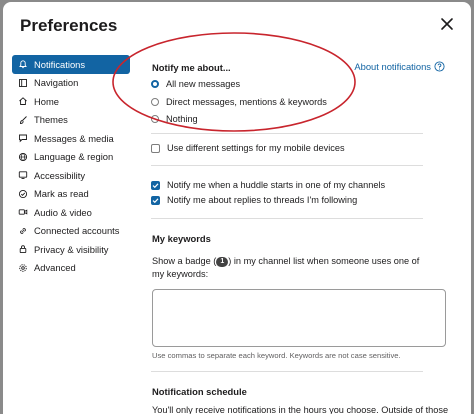 This screenshot has height=414, width=474. What do you see at coordinates (69, 25) in the screenshot?
I see `dialog-title: Preferences` at bounding box center [69, 25].